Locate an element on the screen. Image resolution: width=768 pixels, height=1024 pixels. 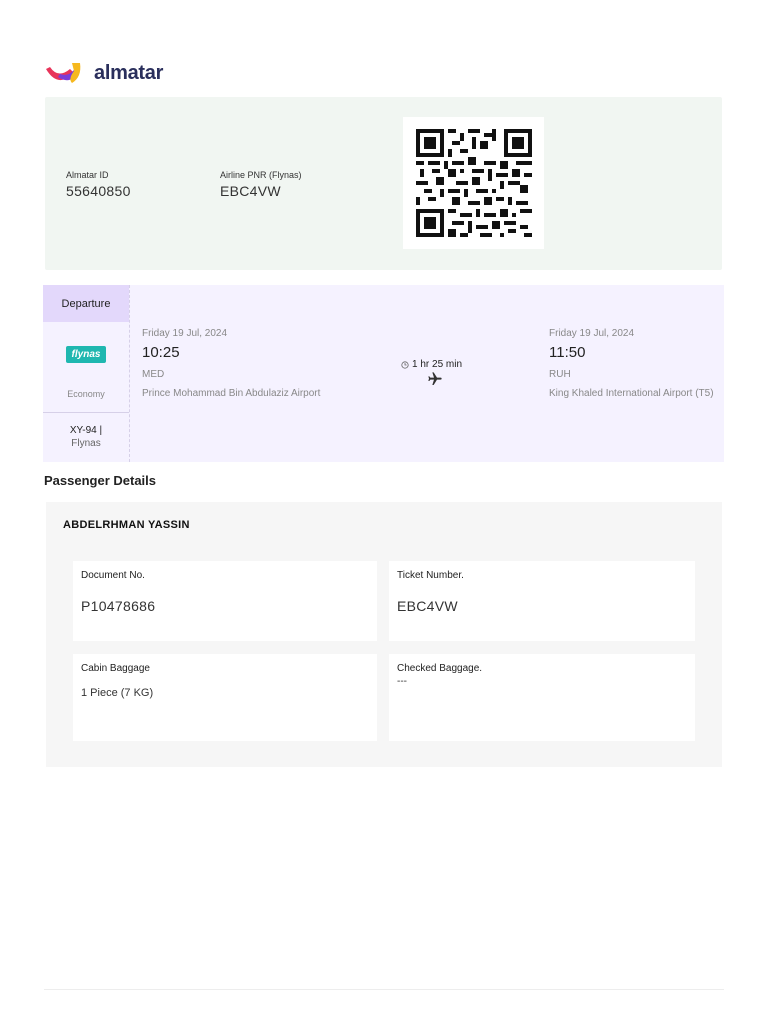
divider is located at coordinates (86, 412).